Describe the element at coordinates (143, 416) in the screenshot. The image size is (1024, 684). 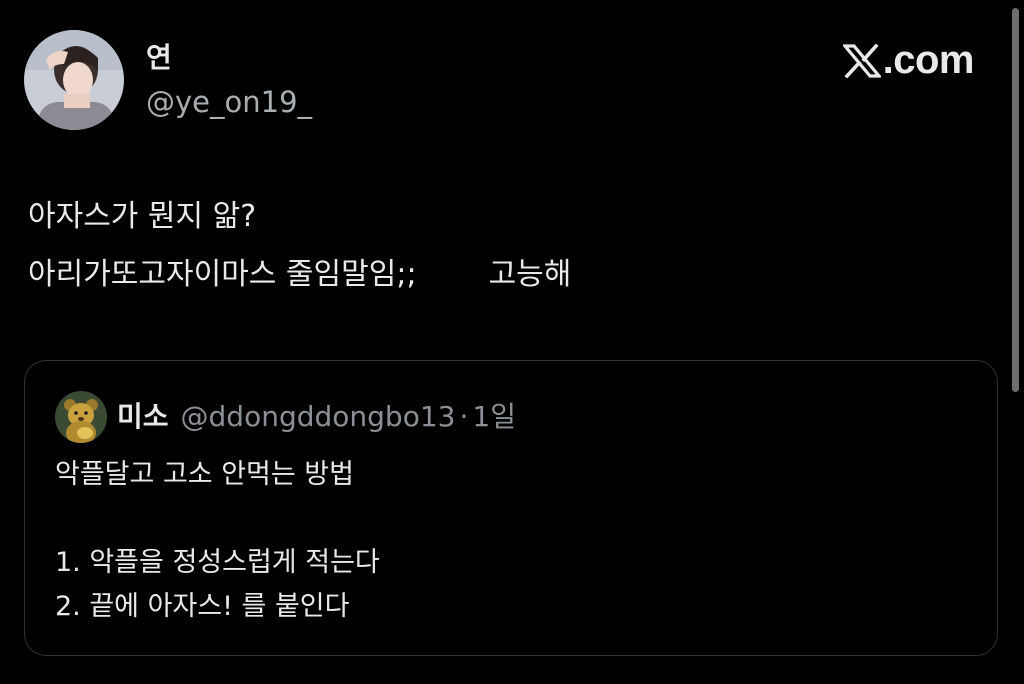
I see `quote-author-display-name: 미소` at that location.